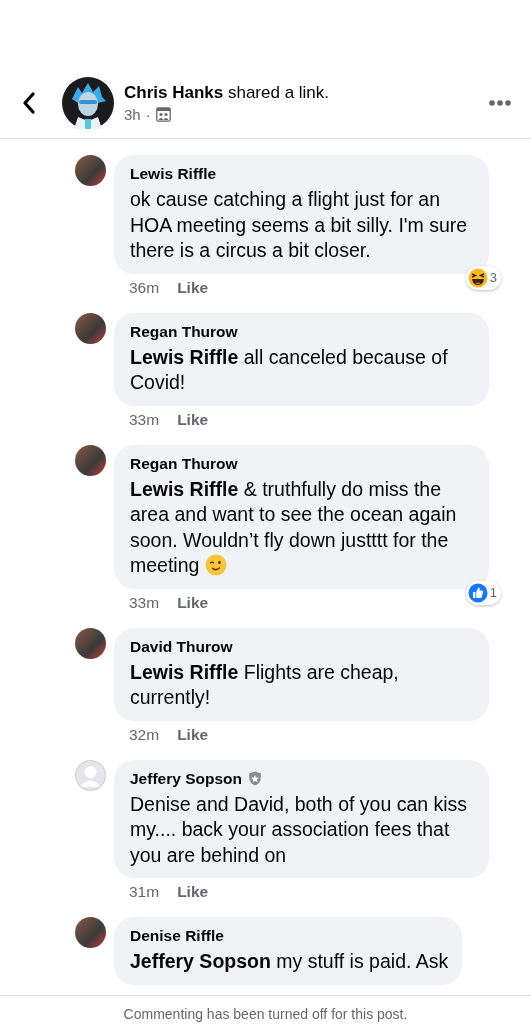 This screenshot has width=531, height=1024. What do you see at coordinates (299, 829) in the screenshot?
I see `comment-text: Denise and David, both of you can kiss my.... back your association fees that you are behind on` at bounding box center [299, 829].